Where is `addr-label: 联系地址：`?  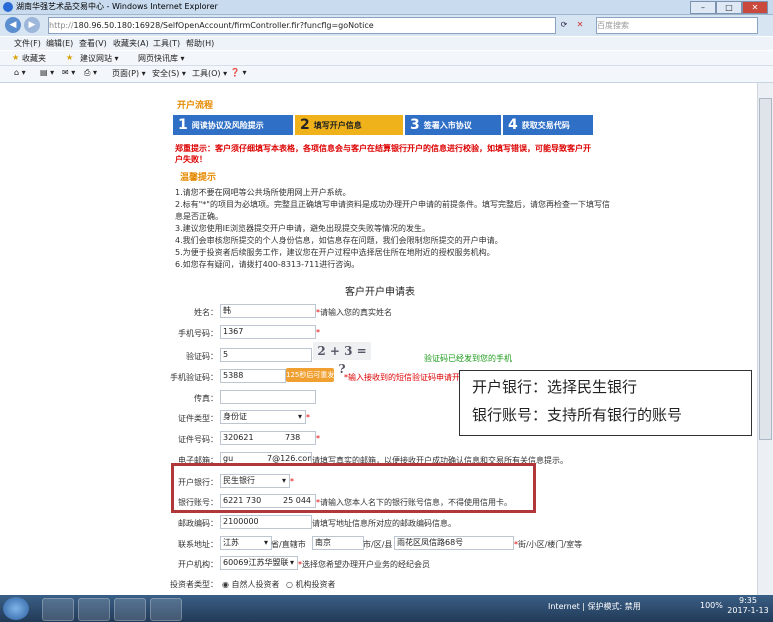 addr-label: 联系地址： is located at coordinates (198, 544).